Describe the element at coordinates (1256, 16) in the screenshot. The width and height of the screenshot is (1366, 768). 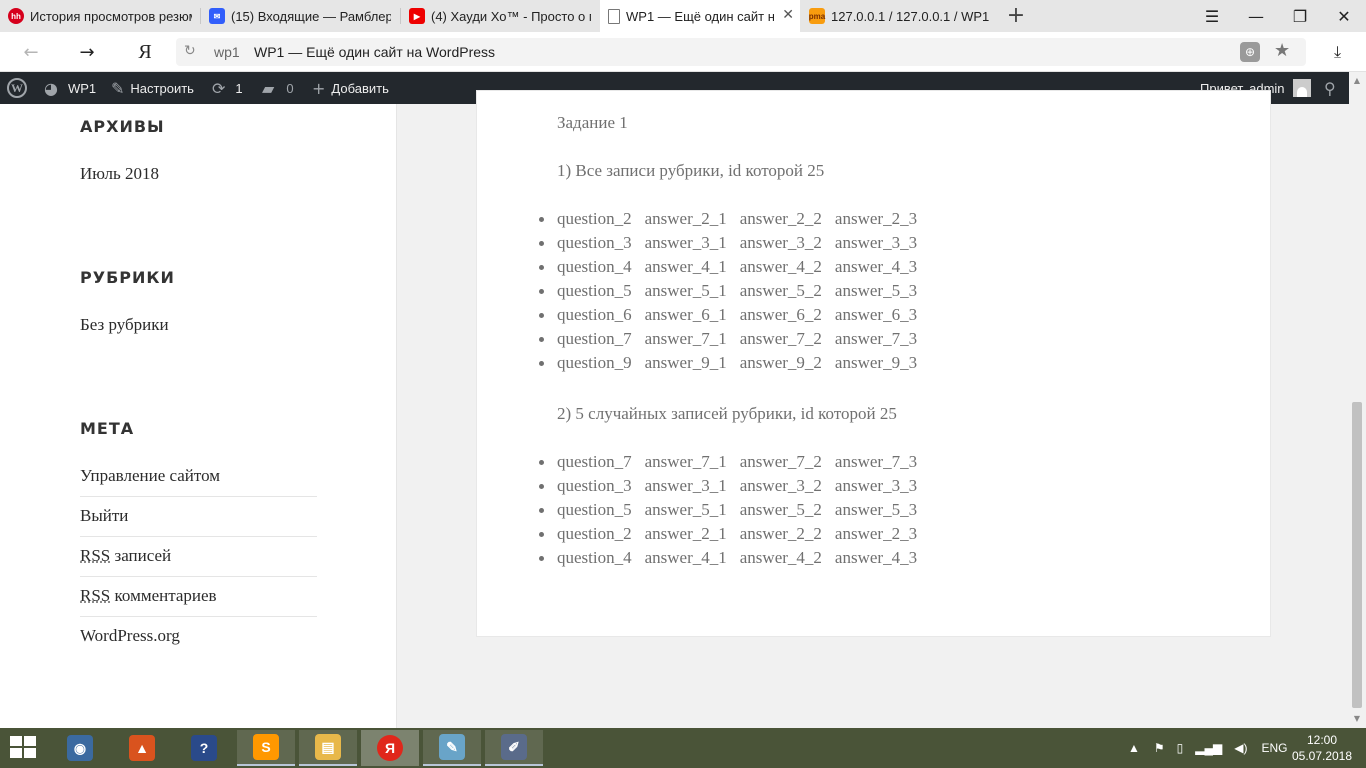
I see `minimize-icon: —` at that location.